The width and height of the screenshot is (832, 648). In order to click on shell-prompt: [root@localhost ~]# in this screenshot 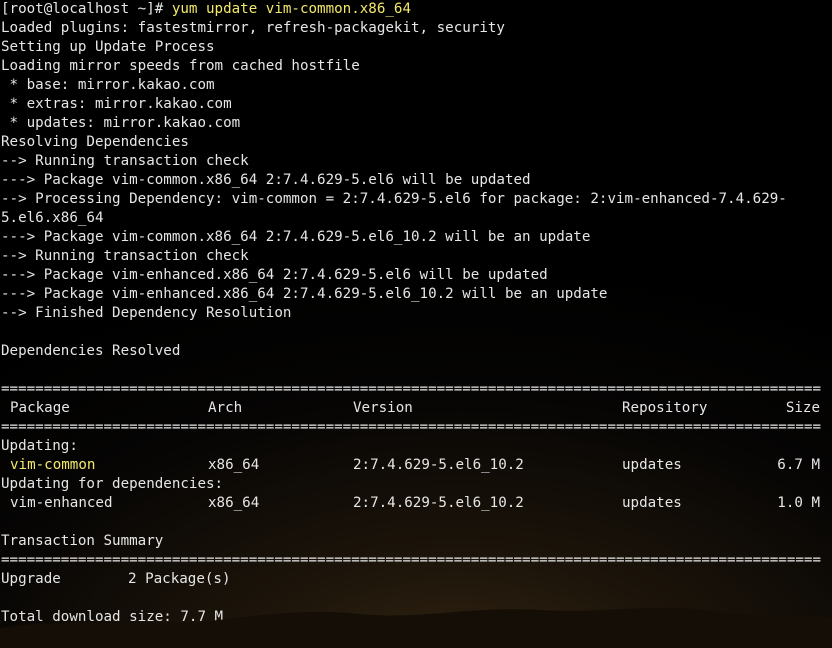, I will do `click(82, 9)`.